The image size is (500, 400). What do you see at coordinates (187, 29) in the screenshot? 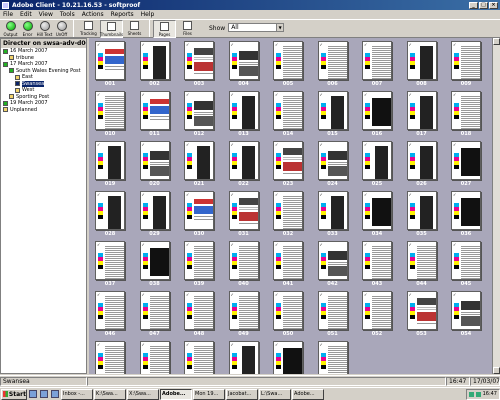
I see `files-button: Files` at bounding box center [187, 29].